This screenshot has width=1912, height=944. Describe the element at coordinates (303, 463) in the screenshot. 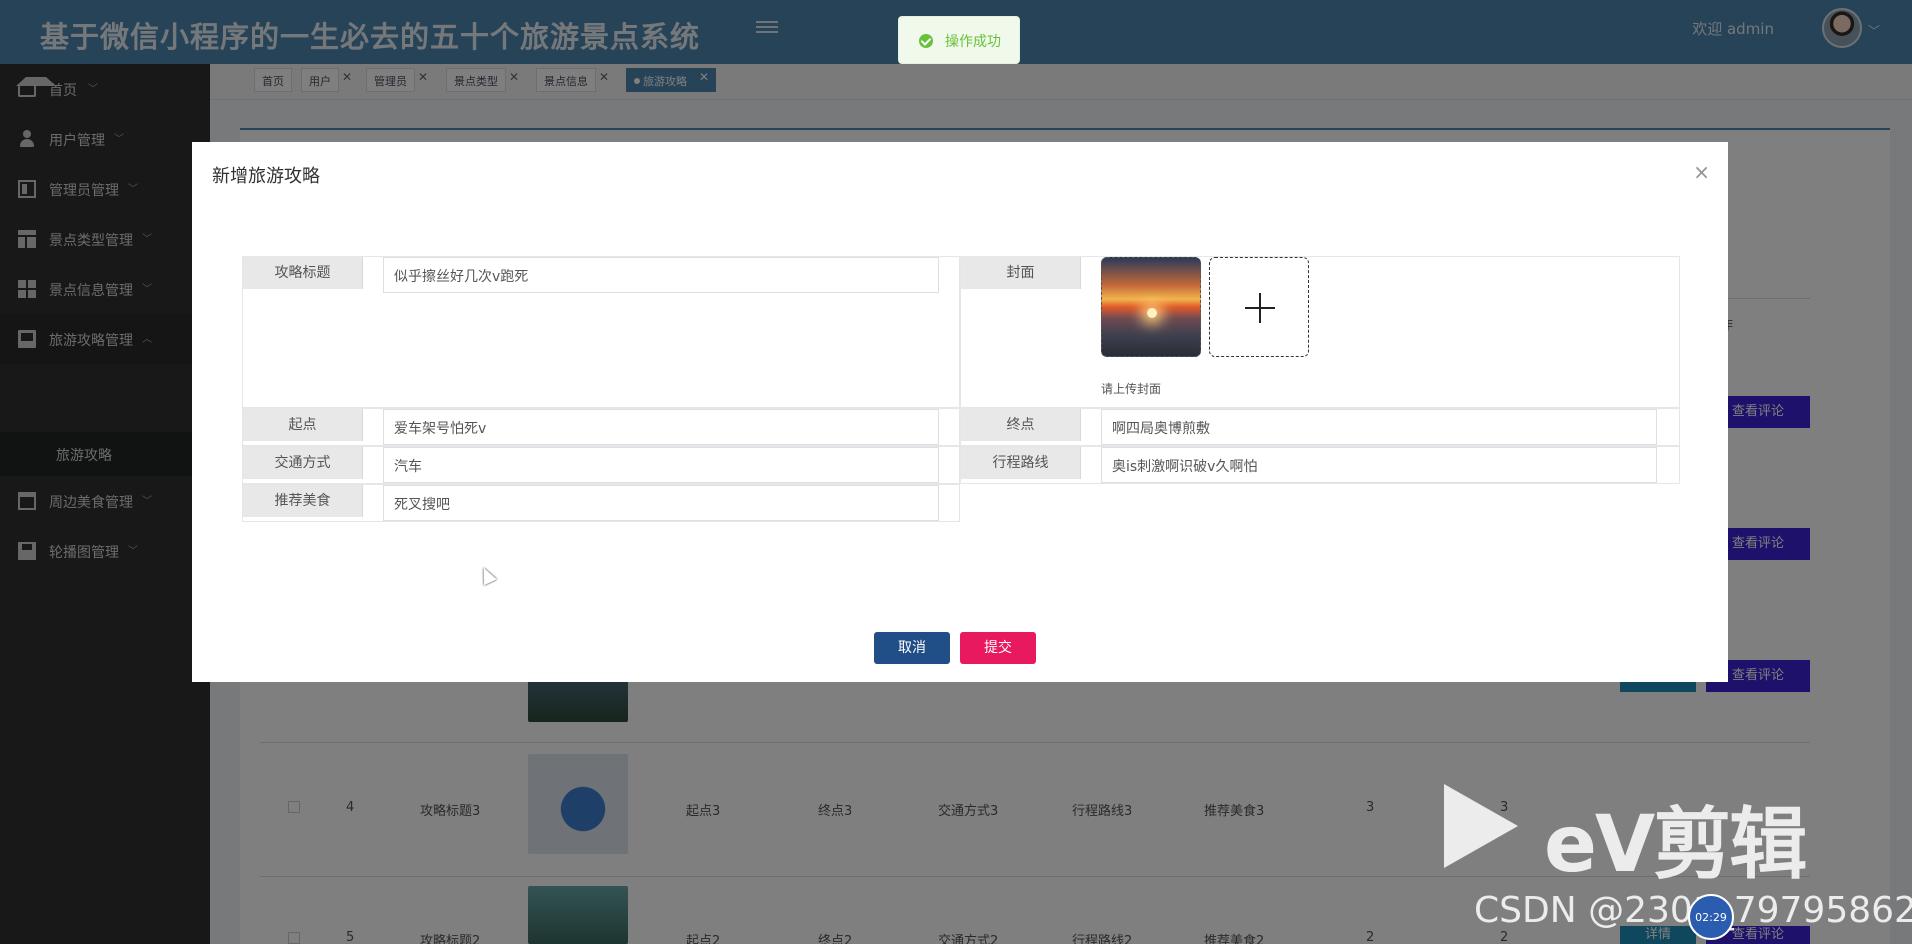

I see `field-label: 交通方式` at that location.